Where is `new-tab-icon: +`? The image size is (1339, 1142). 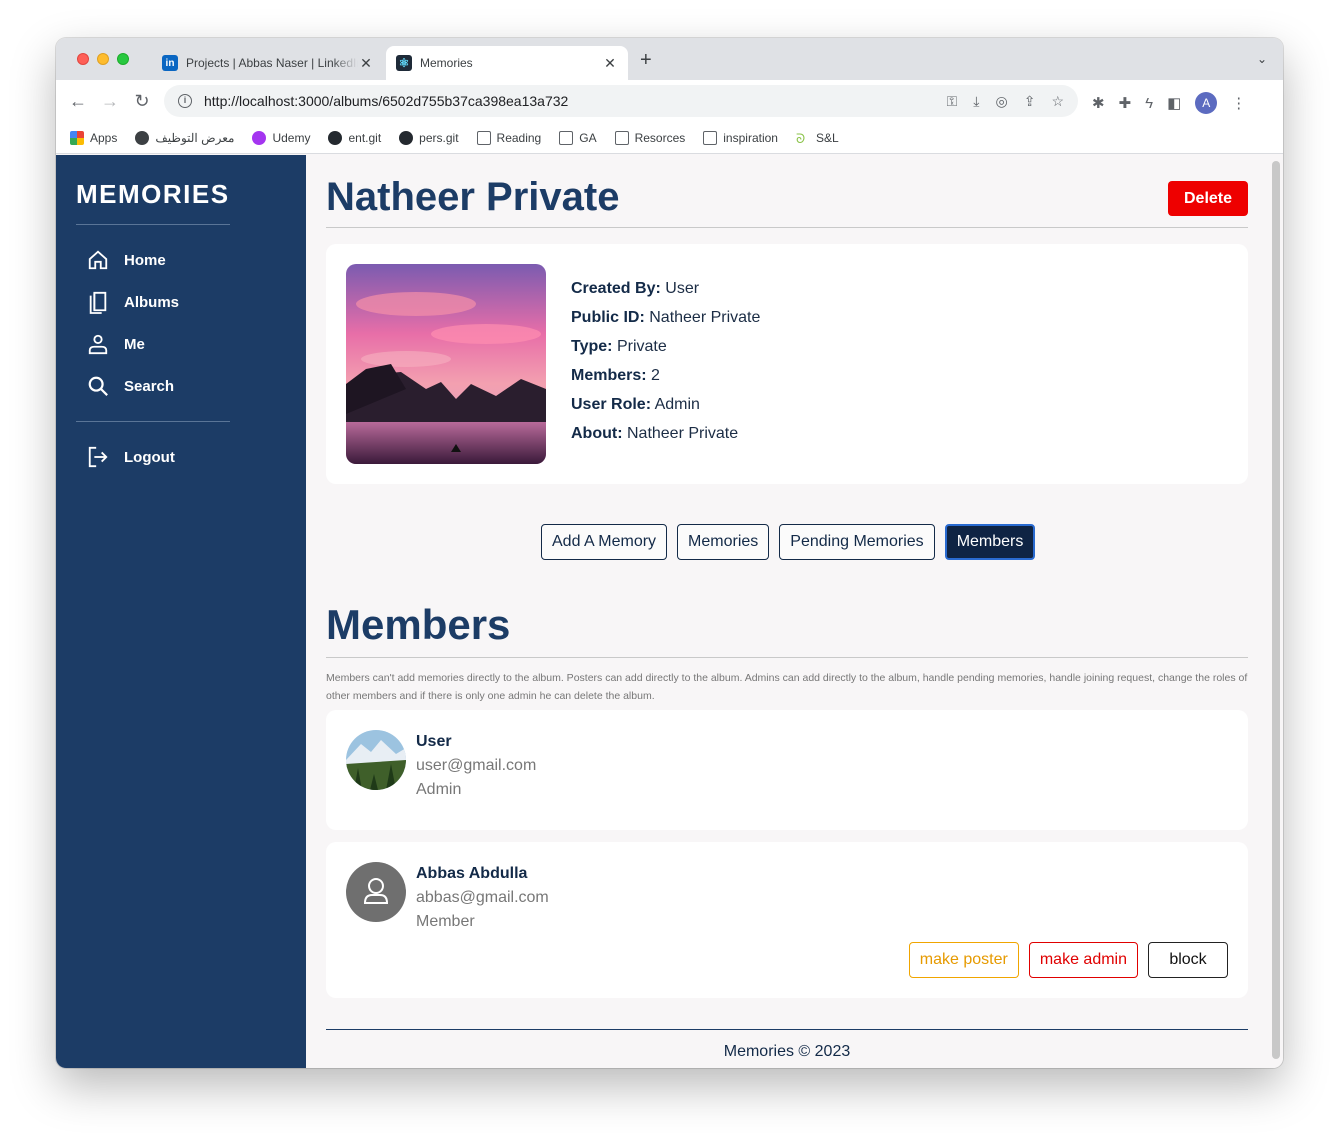 new-tab-icon: + is located at coordinates (646, 60).